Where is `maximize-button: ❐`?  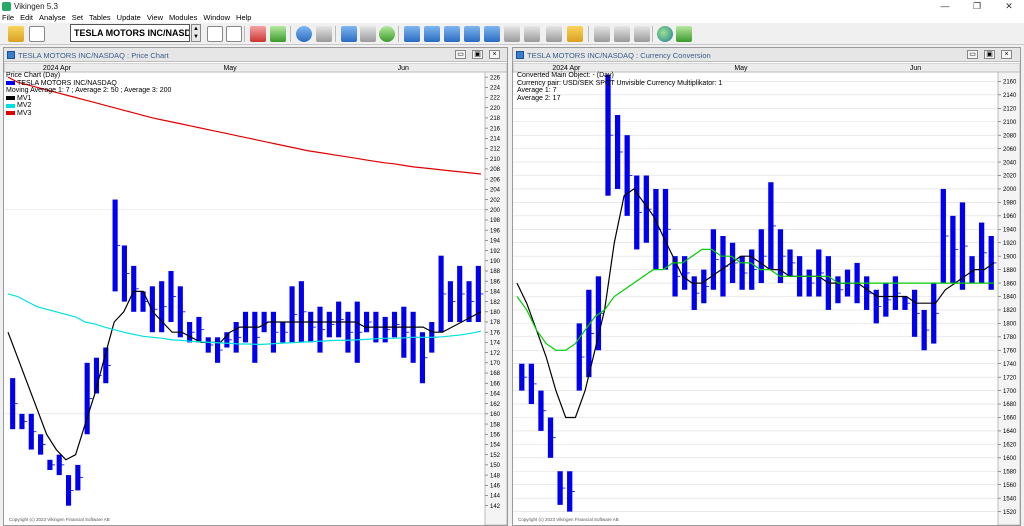
maximize-button: ❐ is located at coordinates (977, 6).